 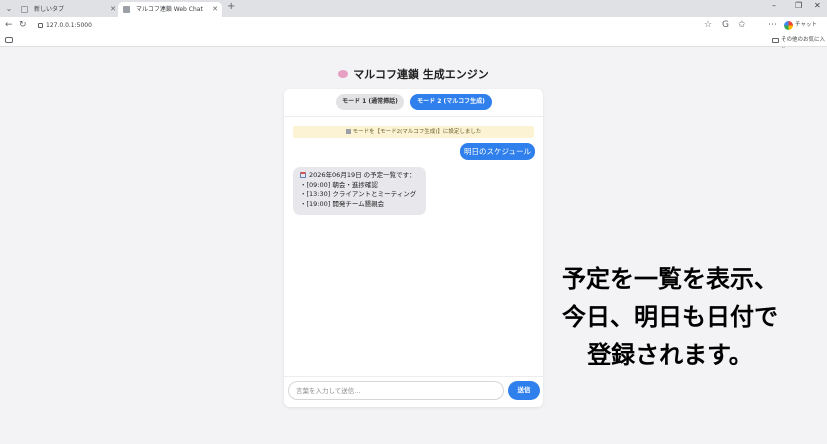 I want to click on address-bar: 127.0.0.1:5000, so click(x=375, y=25).